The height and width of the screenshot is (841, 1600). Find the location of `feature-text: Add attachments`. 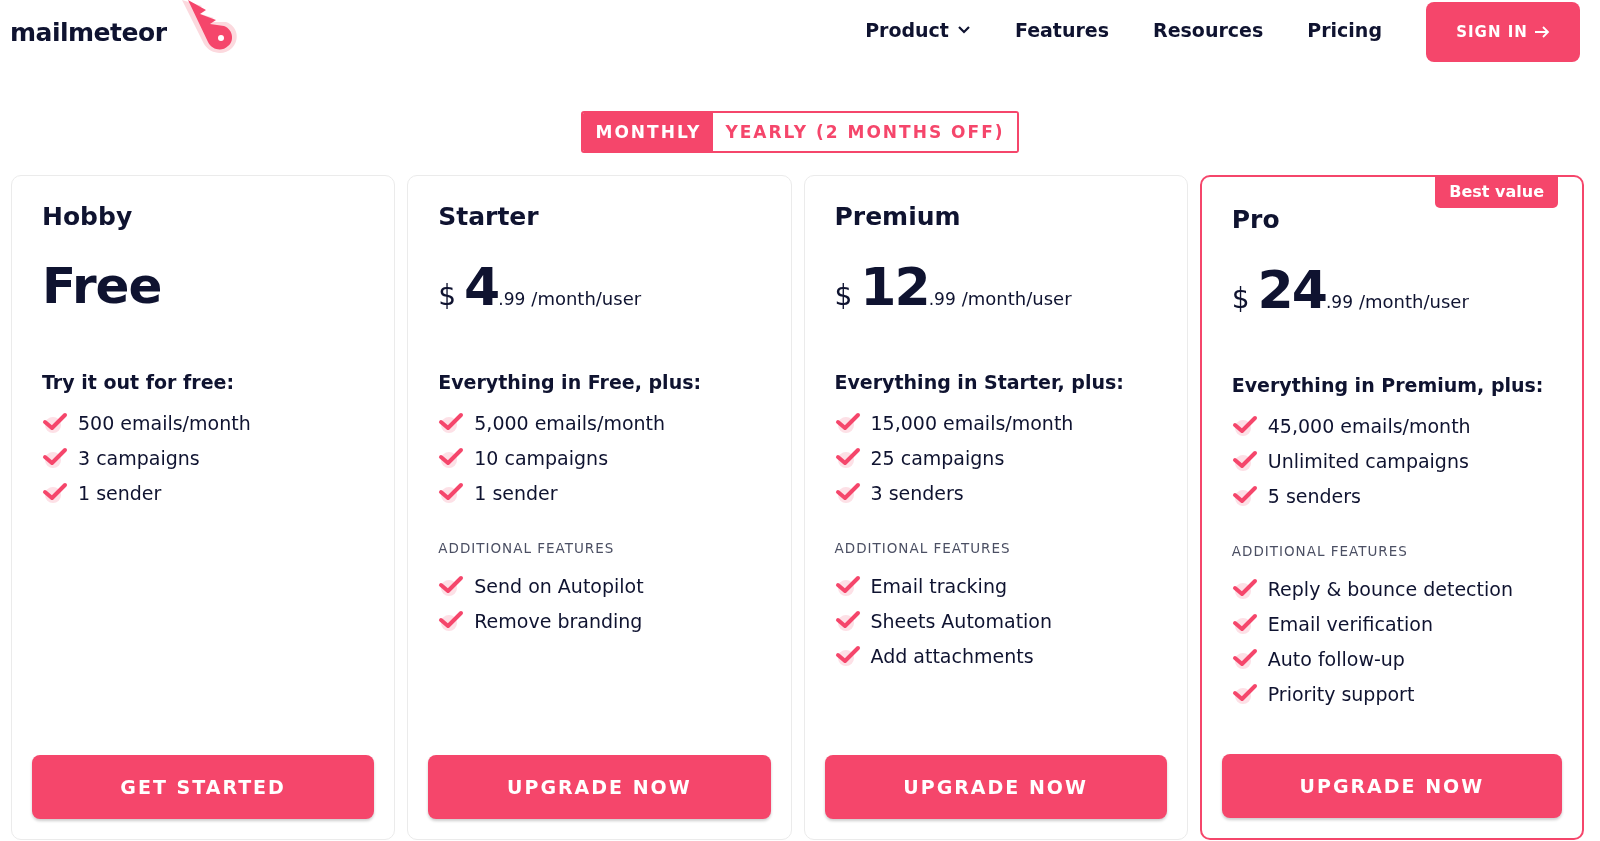

feature-text: Add attachments is located at coordinates (952, 655).